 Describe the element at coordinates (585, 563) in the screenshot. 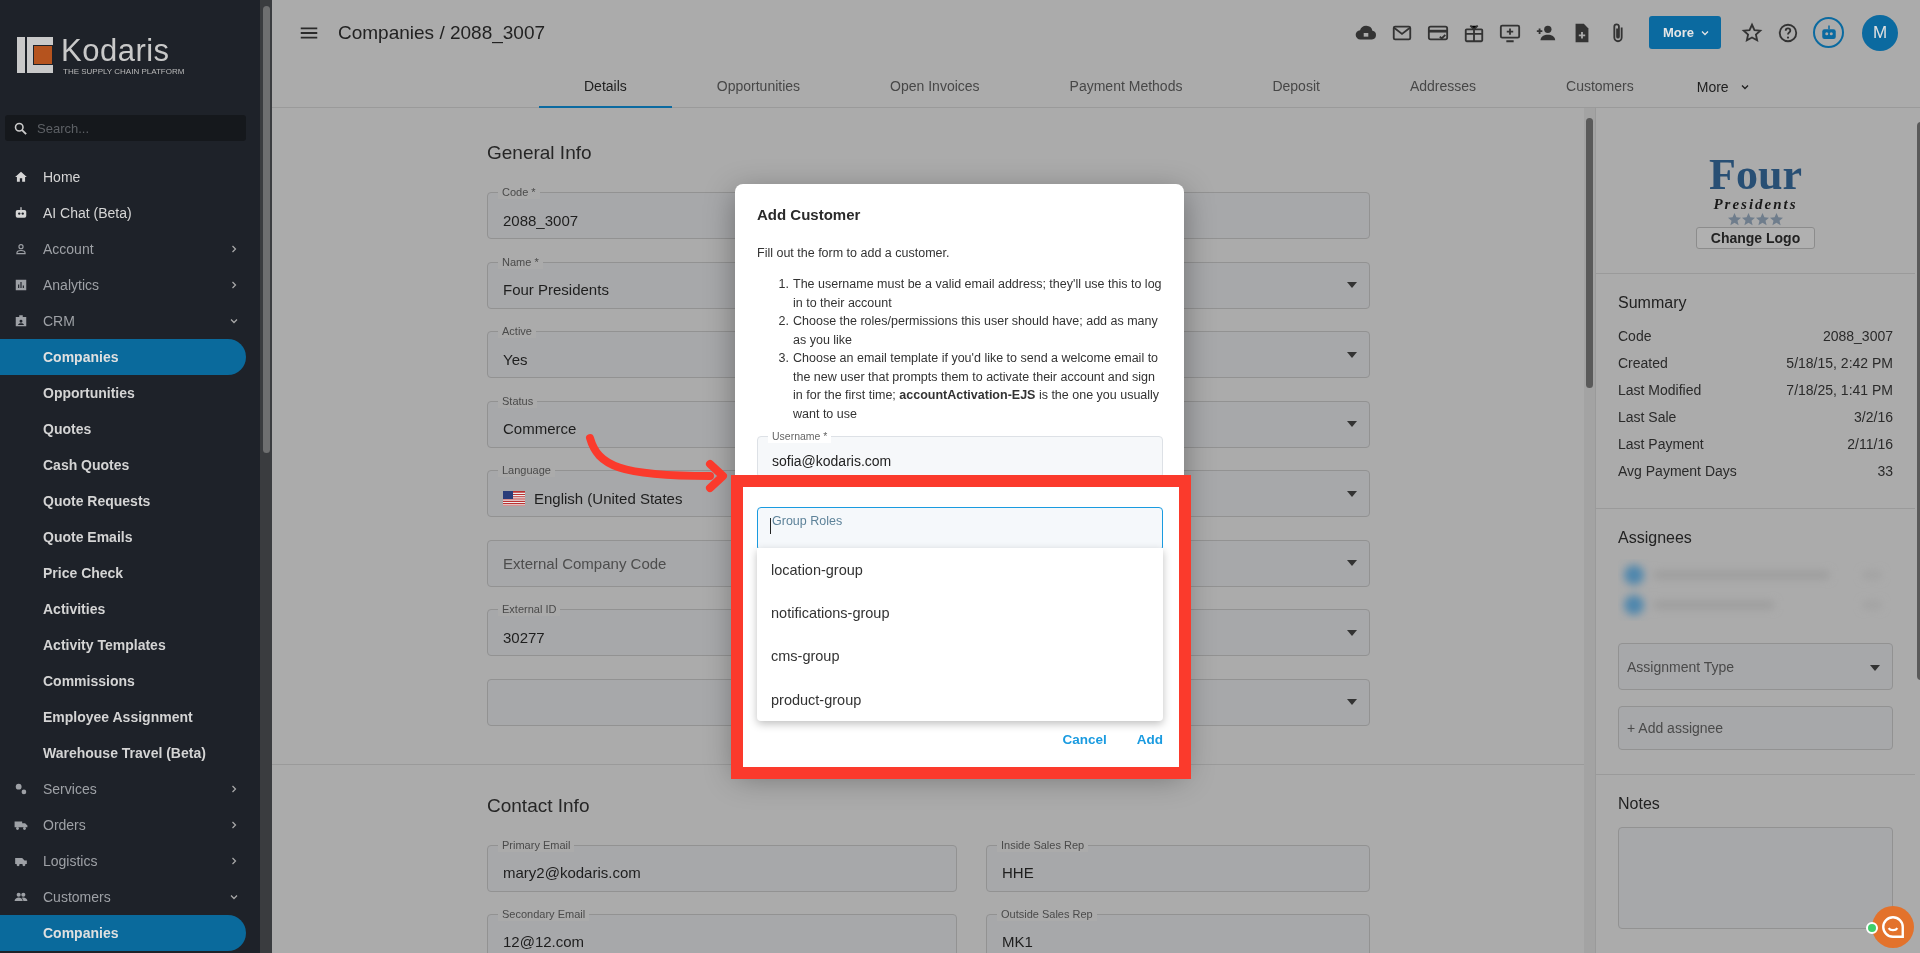

I see `field-placeholder: External Company Code` at that location.